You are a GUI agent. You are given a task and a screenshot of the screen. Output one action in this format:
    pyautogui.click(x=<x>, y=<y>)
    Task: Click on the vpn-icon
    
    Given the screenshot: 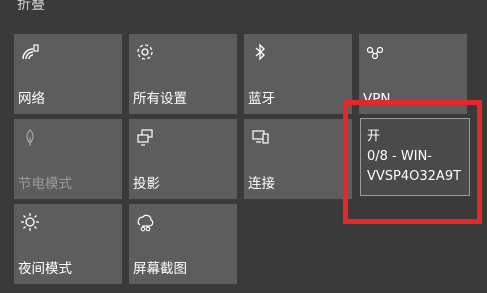 What is the action you would take?
    pyautogui.click(x=375, y=52)
    